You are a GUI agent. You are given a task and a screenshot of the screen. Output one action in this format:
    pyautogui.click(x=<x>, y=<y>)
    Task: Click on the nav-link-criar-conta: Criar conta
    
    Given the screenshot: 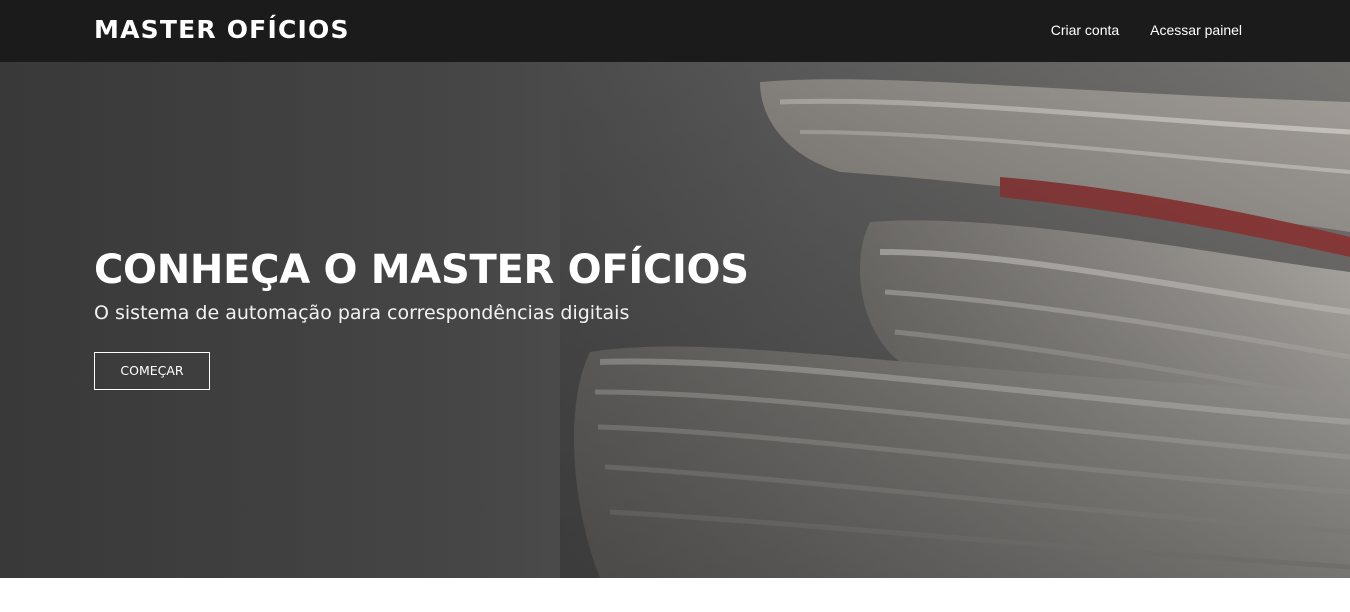 What is the action you would take?
    pyautogui.click(x=1085, y=30)
    